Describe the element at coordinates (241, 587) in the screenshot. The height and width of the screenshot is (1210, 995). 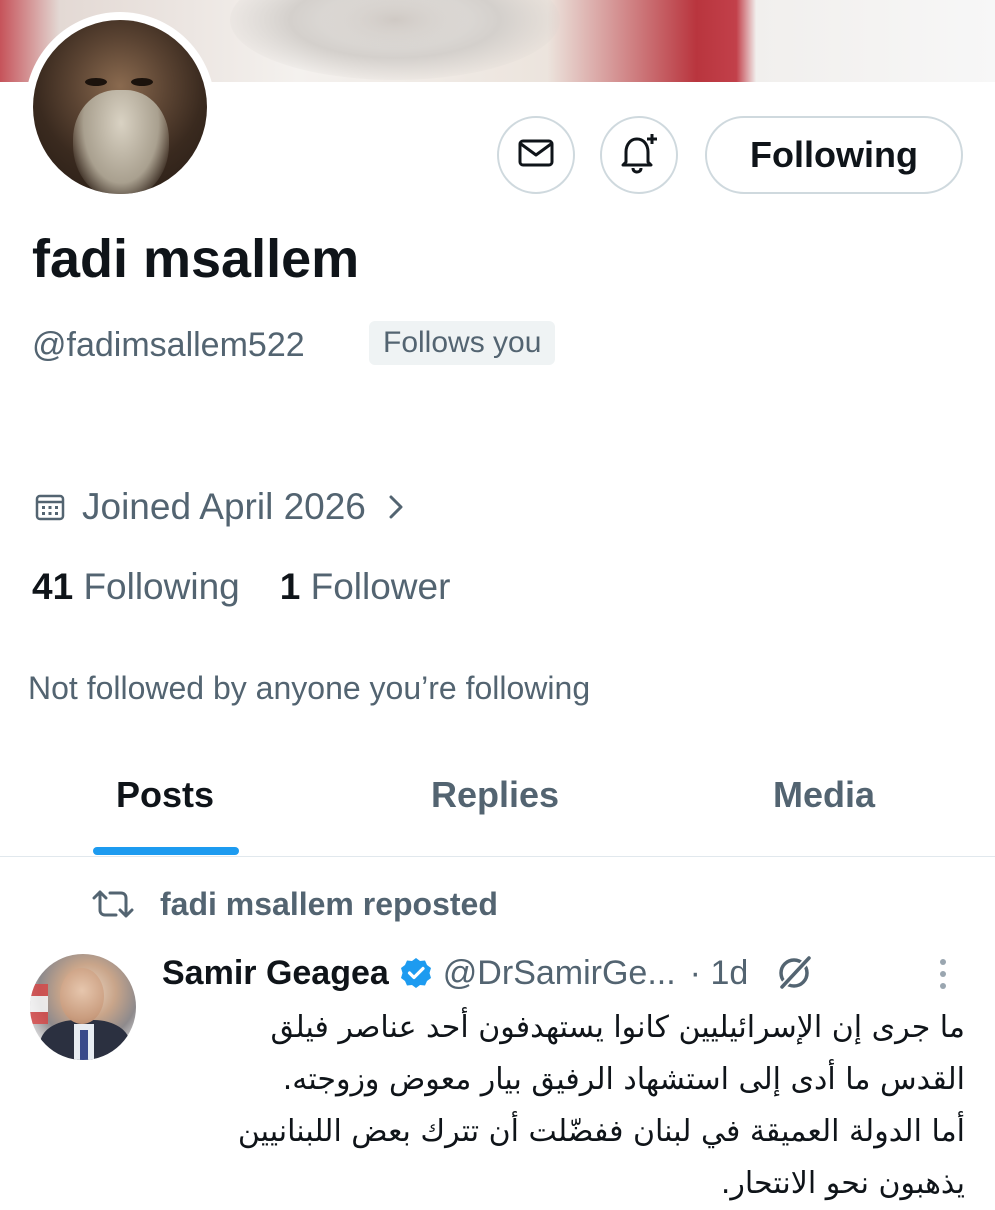
I see `follow-stats: 41 Following 1 Follower` at that location.